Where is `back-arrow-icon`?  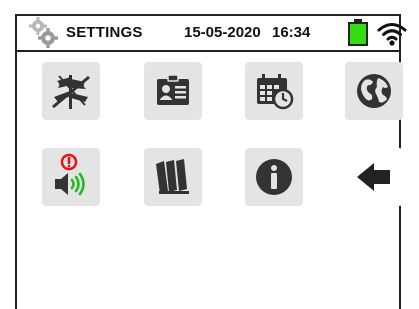 back-arrow-icon is located at coordinates (374, 177).